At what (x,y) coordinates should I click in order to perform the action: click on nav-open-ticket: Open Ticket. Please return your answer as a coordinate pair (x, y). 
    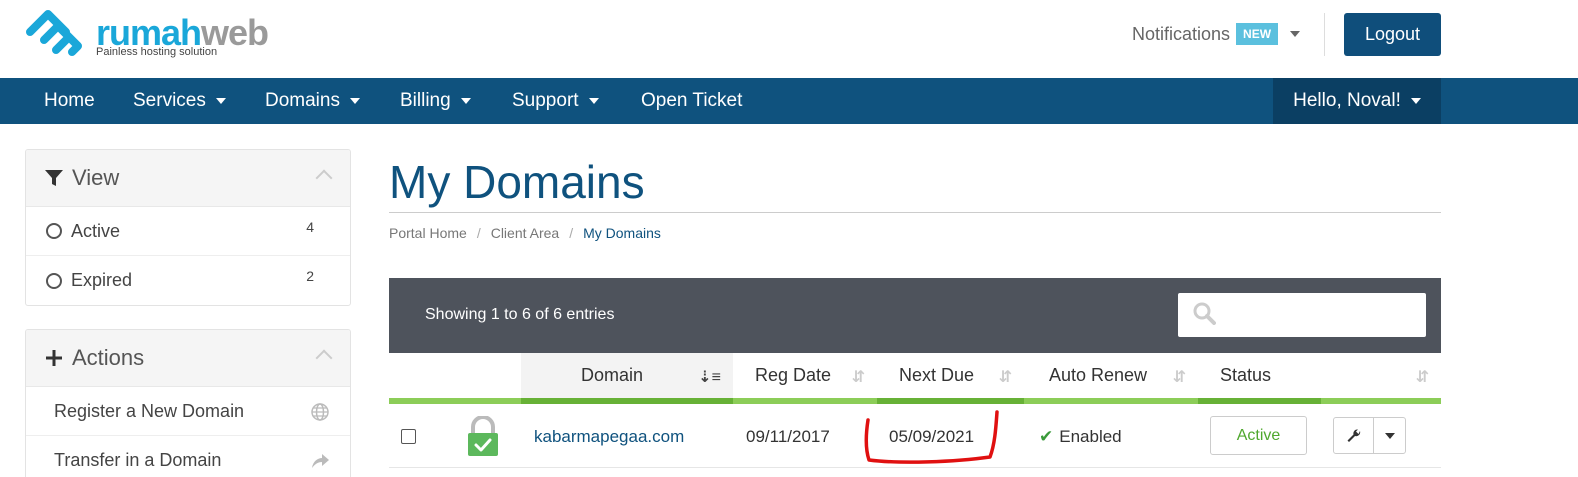
    Looking at the image, I should click on (691, 101).